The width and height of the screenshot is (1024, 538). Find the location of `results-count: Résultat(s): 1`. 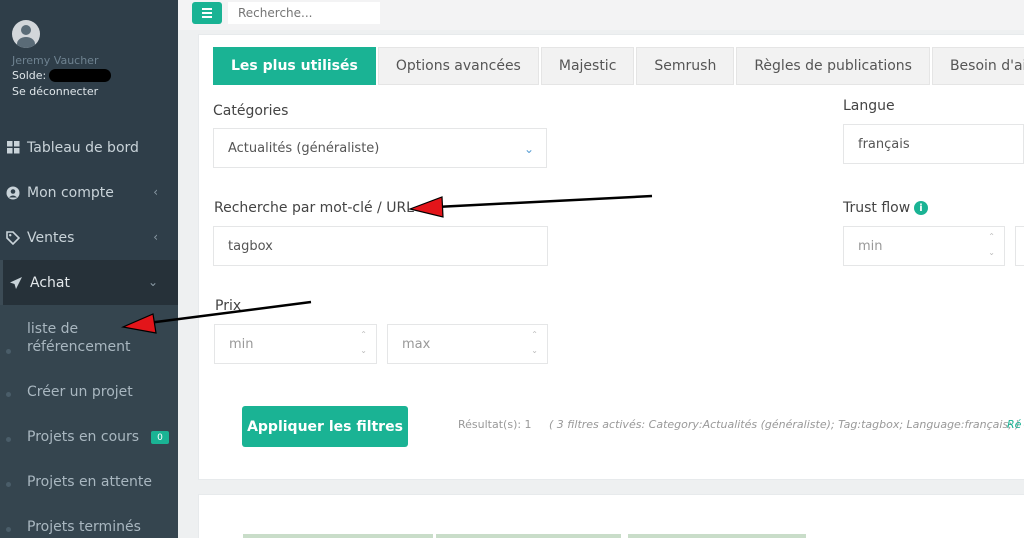

results-count: Résultat(s): 1 is located at coordinates (495, 424).